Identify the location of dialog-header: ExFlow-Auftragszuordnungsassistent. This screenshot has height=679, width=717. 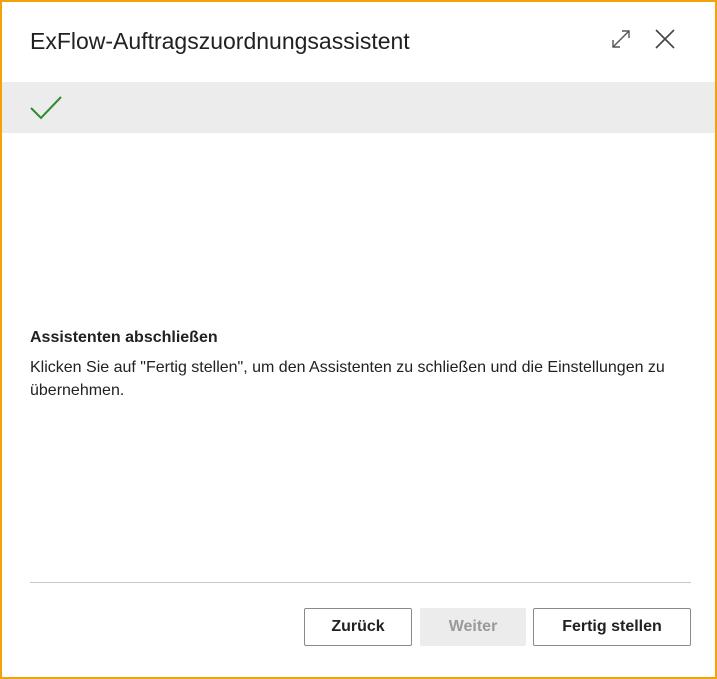
(358, 42).